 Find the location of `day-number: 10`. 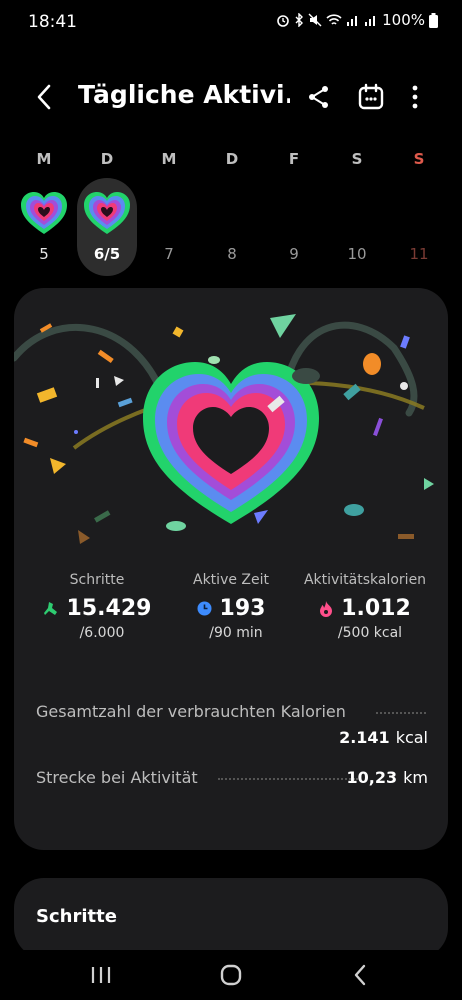

day-number: 10 is located at coordinates (357, 254).